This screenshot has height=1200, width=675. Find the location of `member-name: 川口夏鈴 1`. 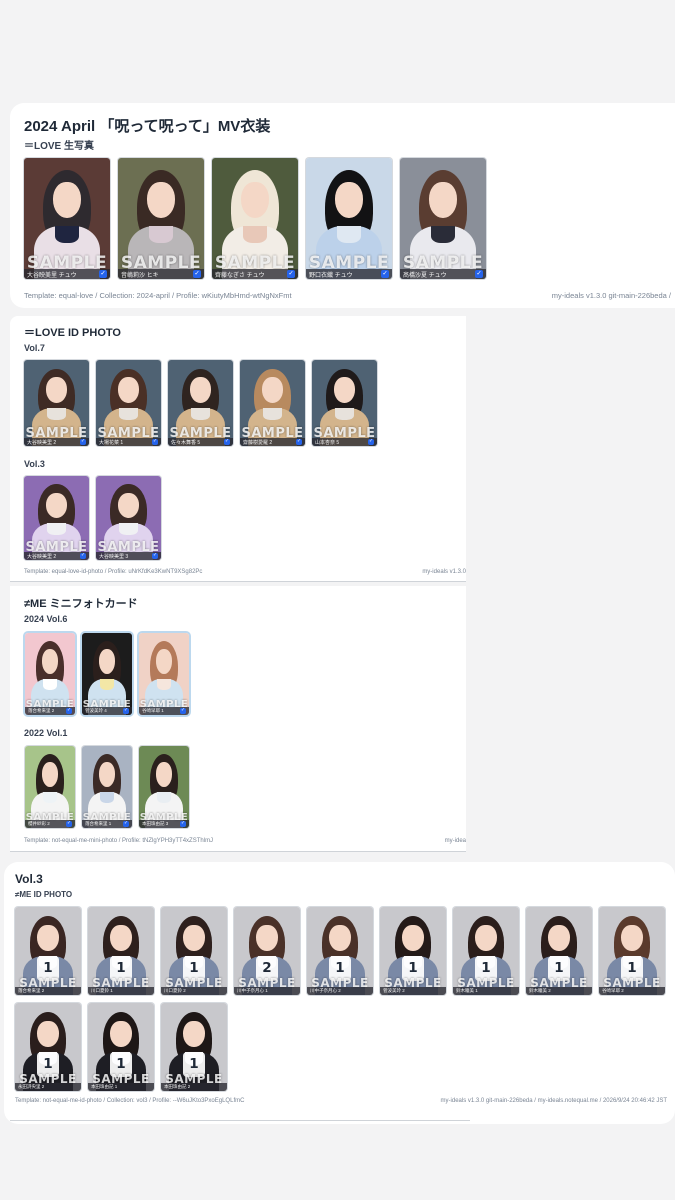

member-name: 川口夏鈴 1 is located at coordinates (102, 990).